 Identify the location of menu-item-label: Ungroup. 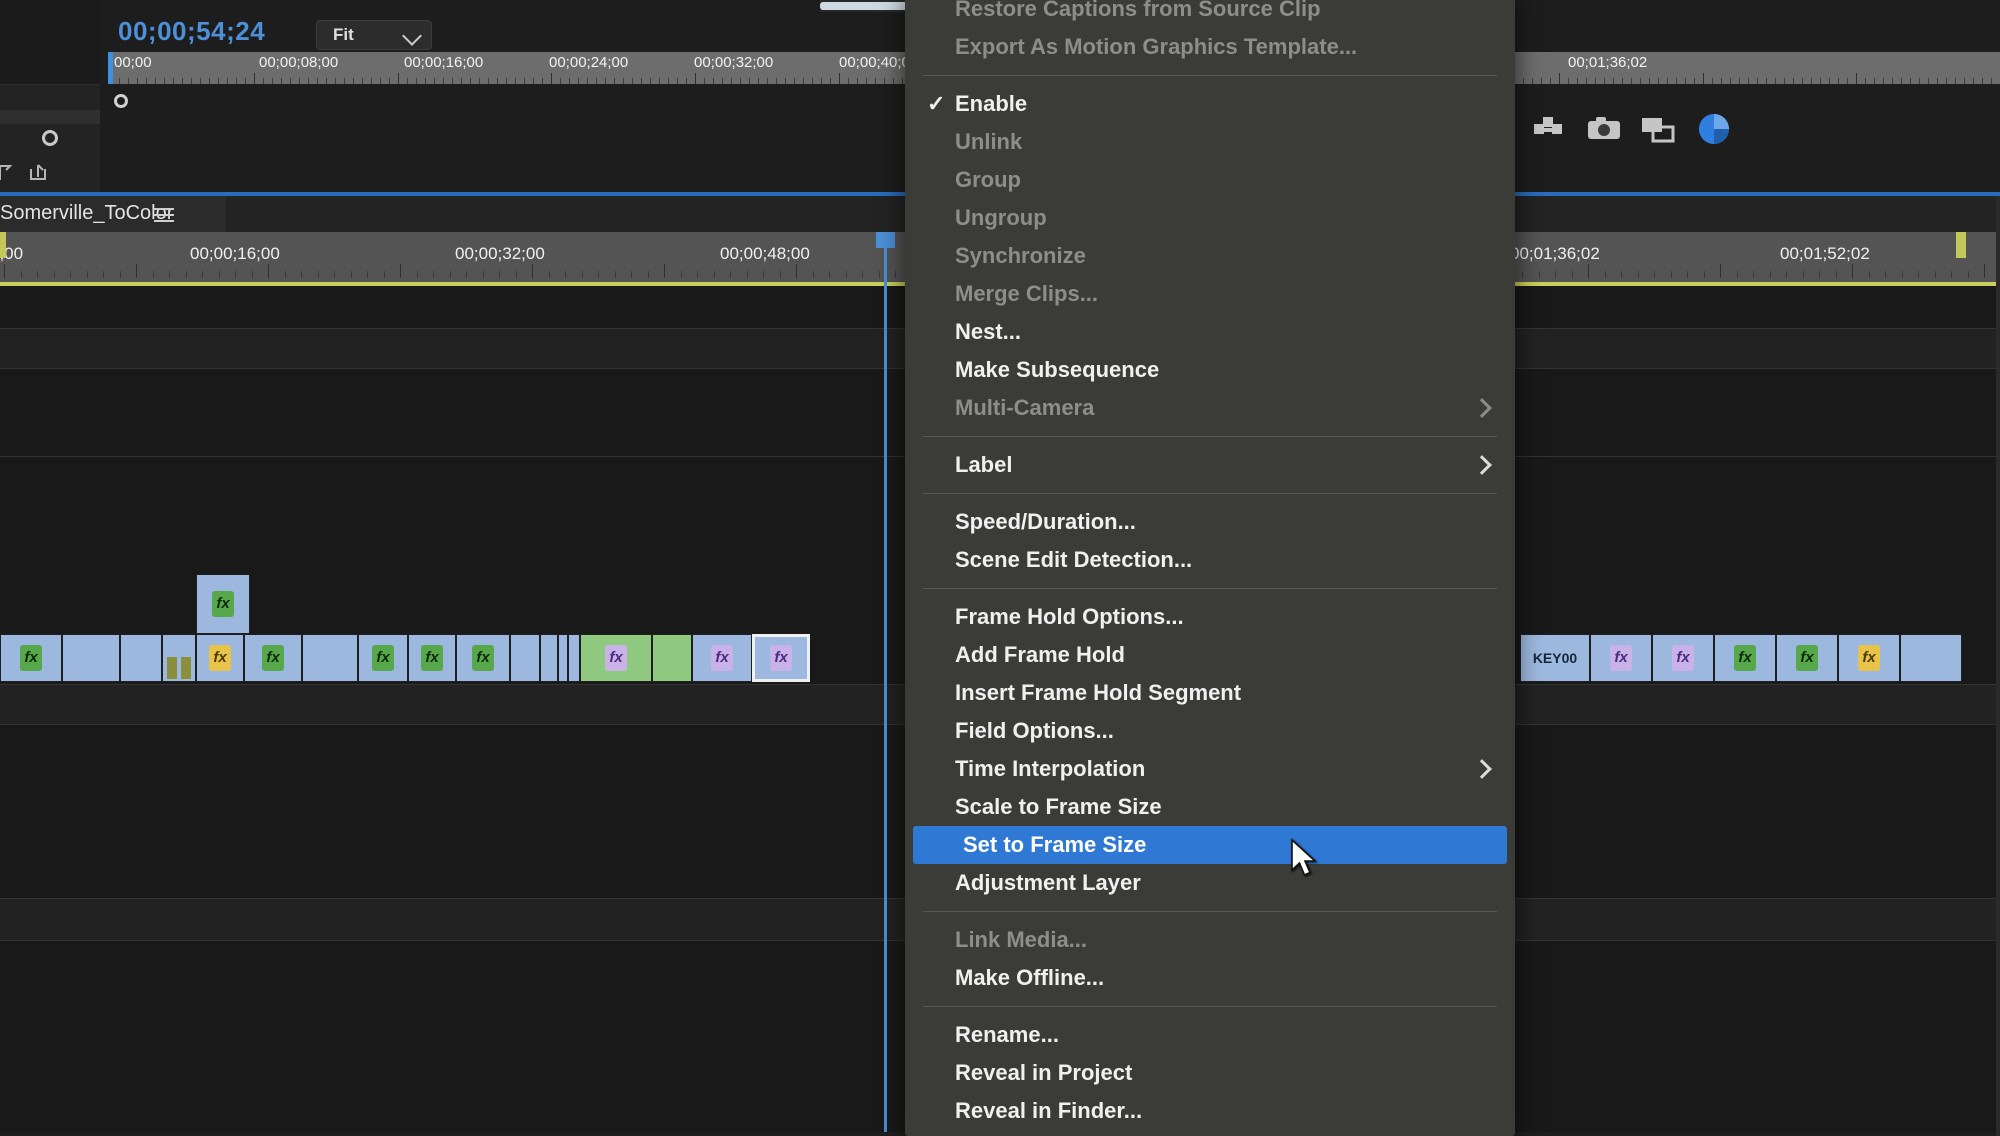
(1001, 217).